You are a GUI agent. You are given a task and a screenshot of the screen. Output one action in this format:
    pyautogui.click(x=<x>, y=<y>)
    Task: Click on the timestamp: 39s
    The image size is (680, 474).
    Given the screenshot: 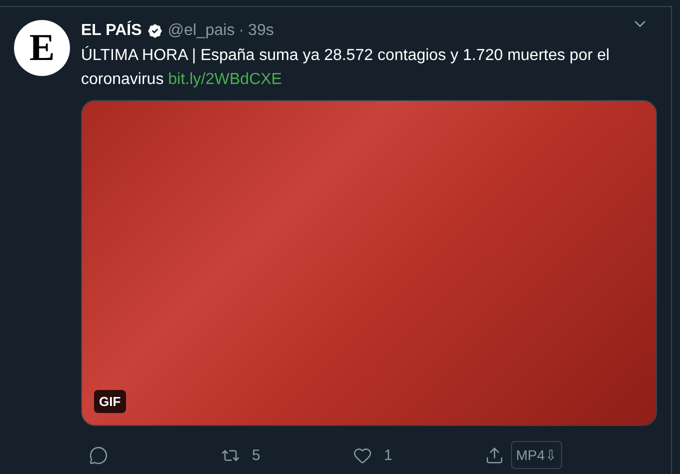 What is the action you would take?
    pyautogui.click(x=261, y=31)
    